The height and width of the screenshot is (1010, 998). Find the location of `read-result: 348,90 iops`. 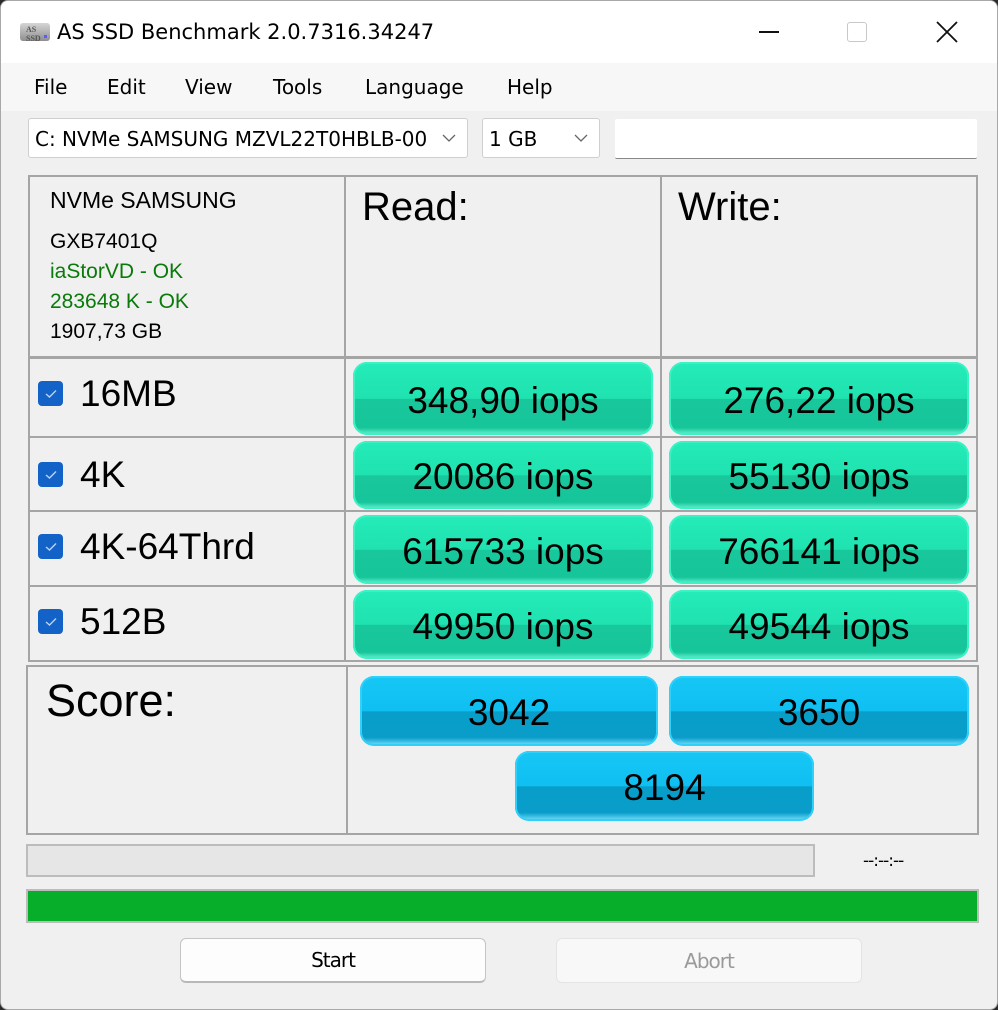

read-result: 348,90 iops is located at coordinates (503, 398).